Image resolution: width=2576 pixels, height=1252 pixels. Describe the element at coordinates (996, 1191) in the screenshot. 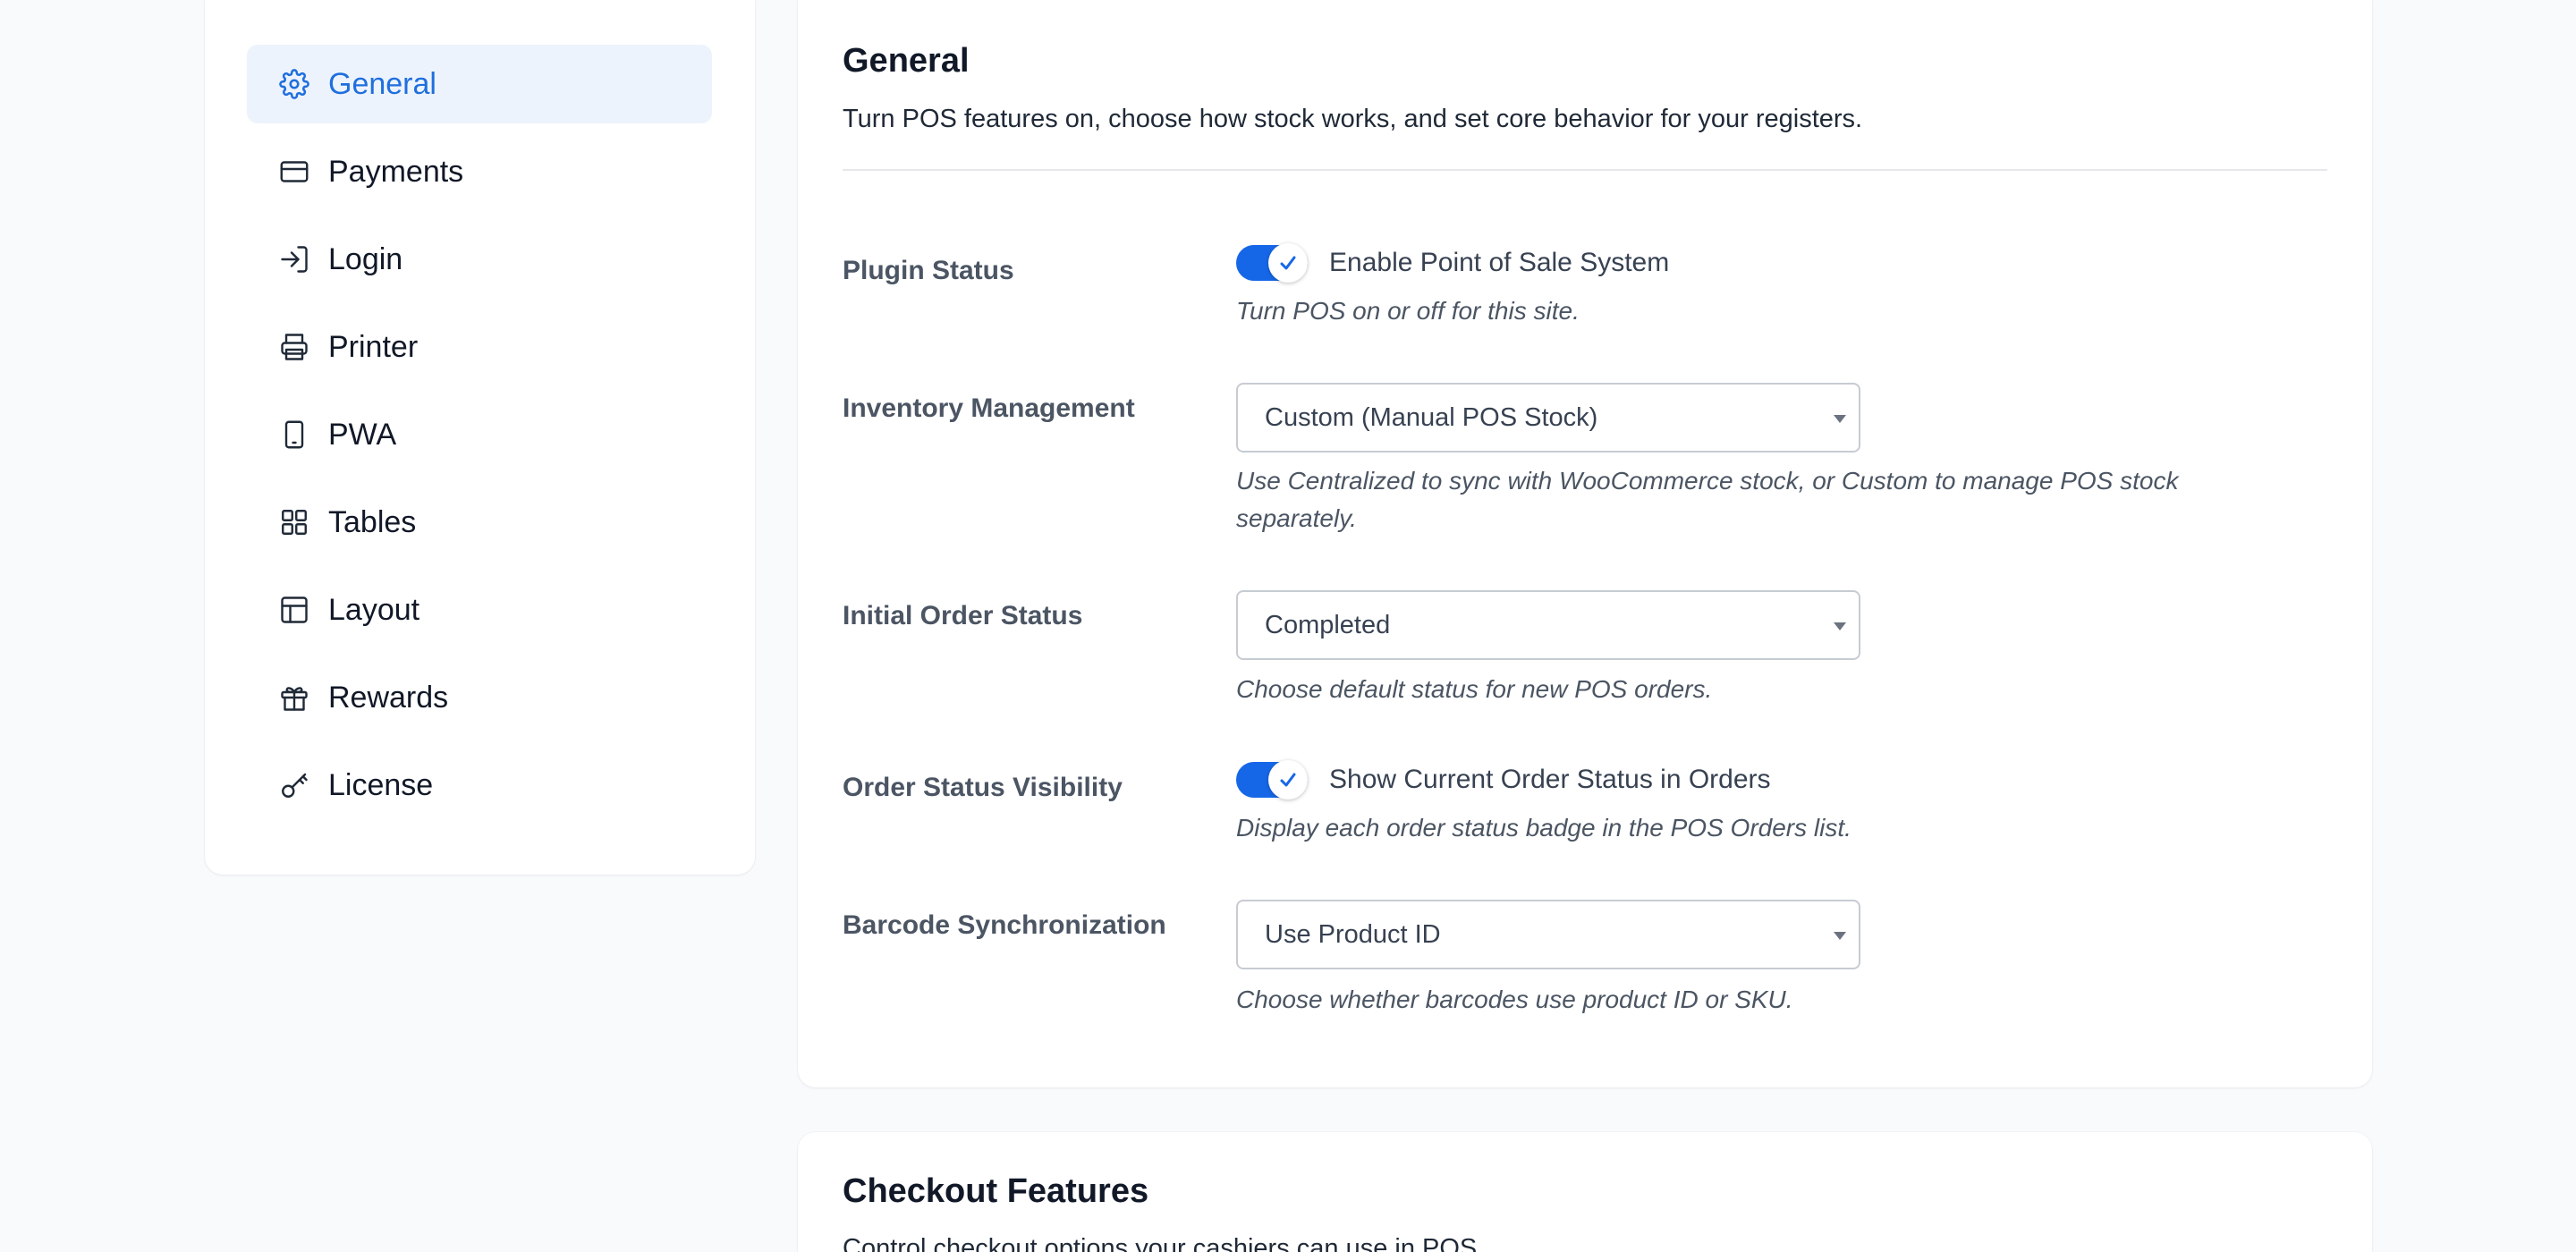

I see `section-title: Checkout Features` at that location.